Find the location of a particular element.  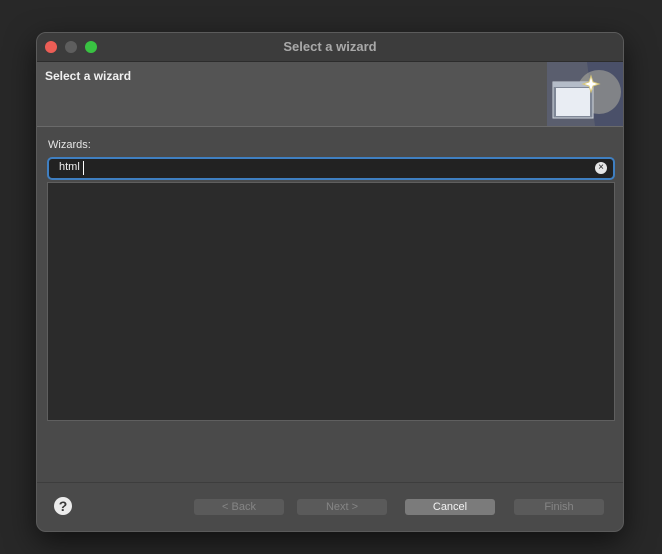

clear-icon: × is located at coordinates (601, 168).